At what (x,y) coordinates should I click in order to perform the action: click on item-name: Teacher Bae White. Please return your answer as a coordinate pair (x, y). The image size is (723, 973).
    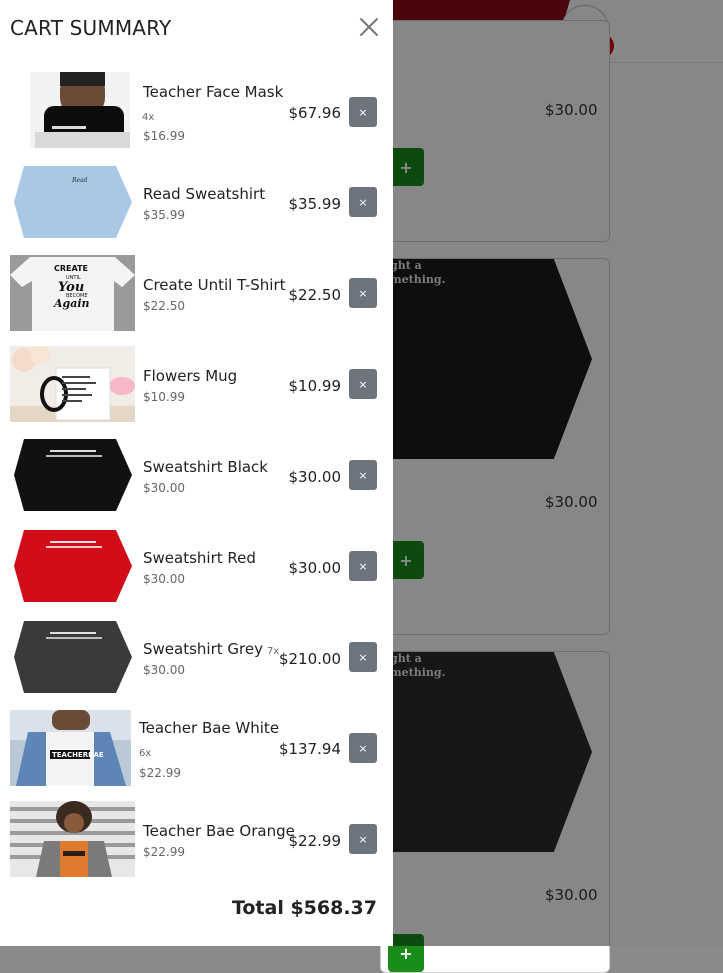
    Looking at the image, I should click on (209, 728).